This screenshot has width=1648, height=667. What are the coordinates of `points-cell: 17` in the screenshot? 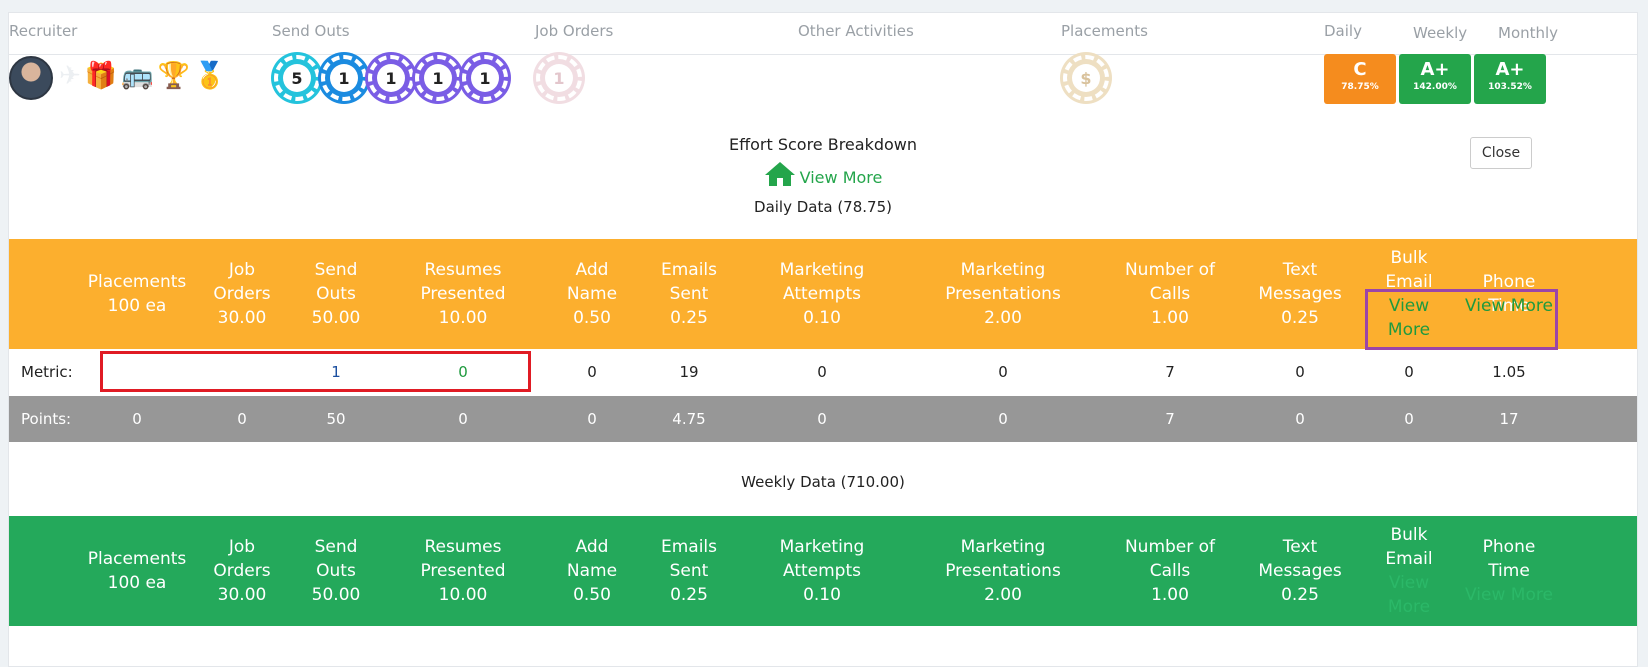 It's located at (1509, 419).